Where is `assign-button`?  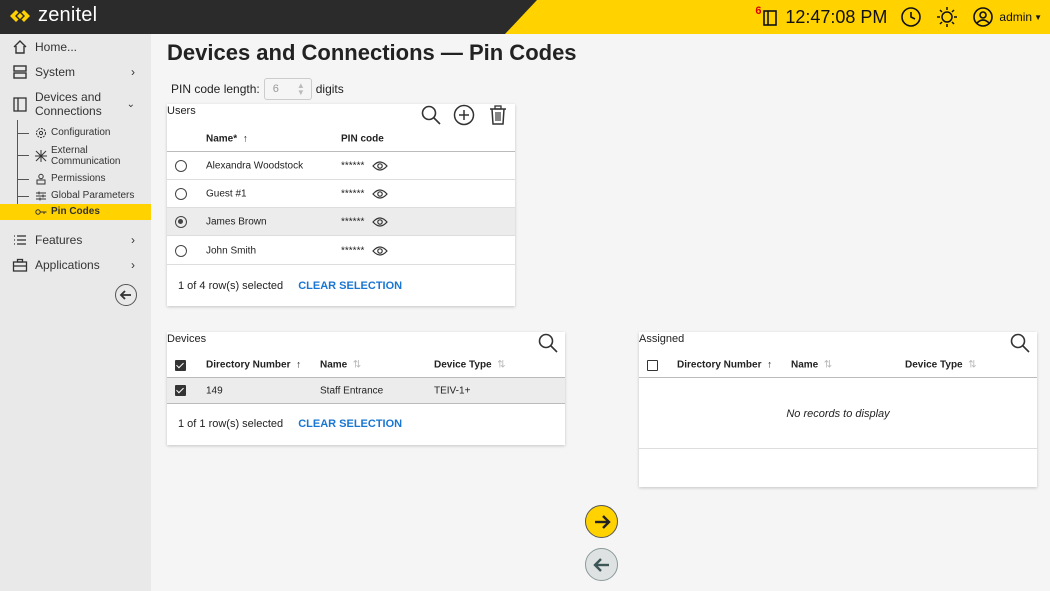
assign-button is located at coordinates (601, 521).